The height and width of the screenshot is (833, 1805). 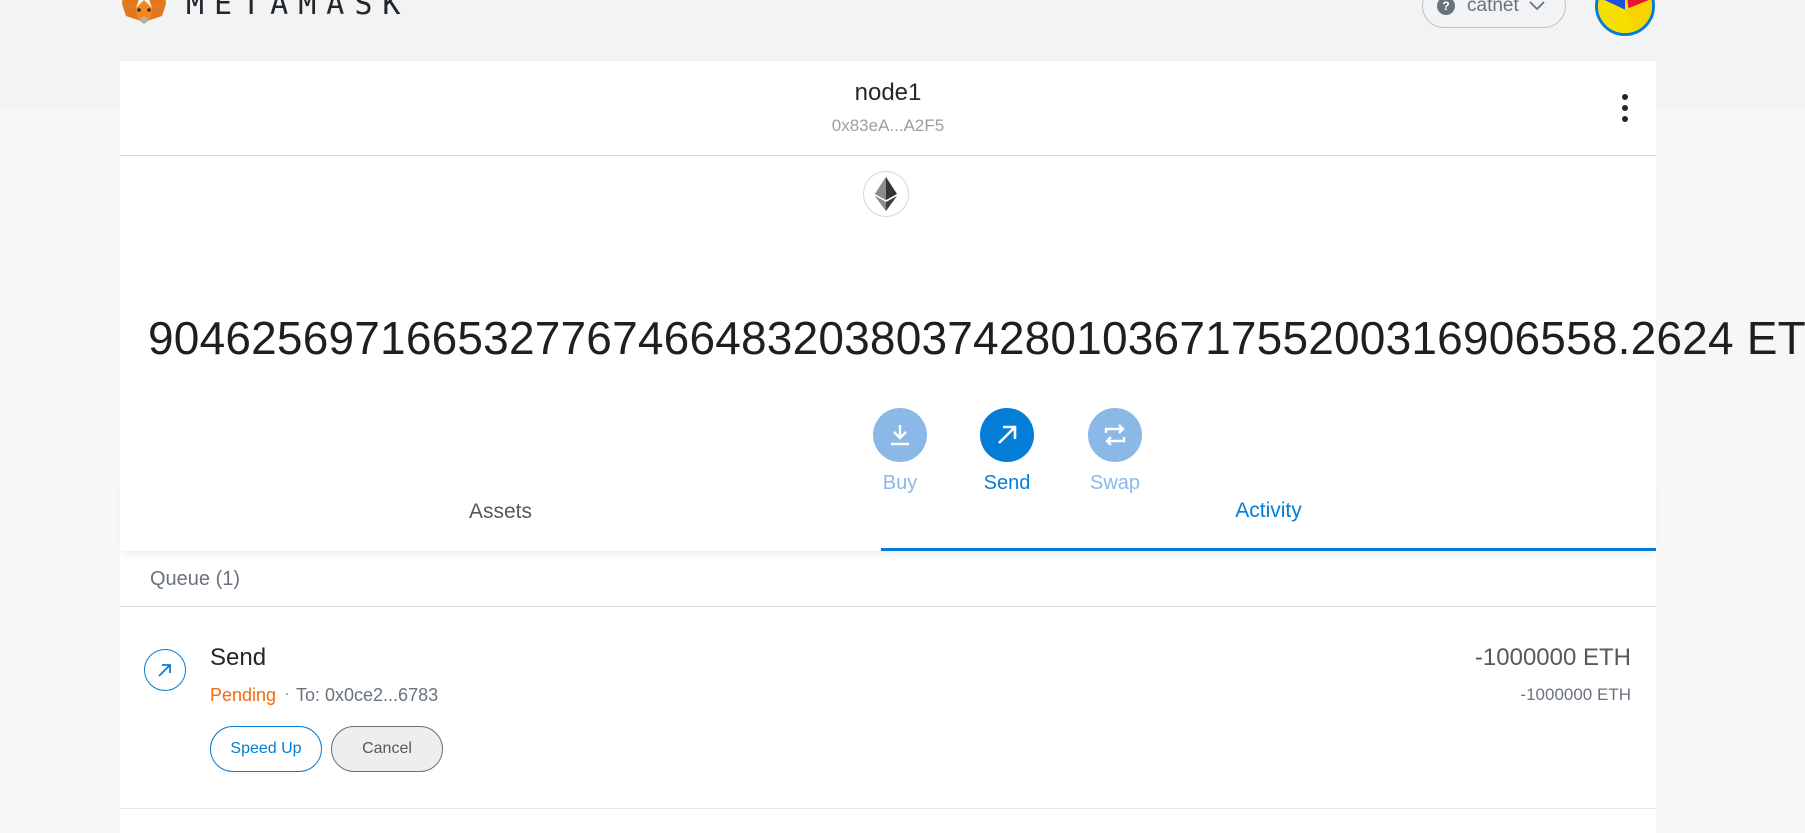 I want to click on queue-header: Queue (1), so click(x=888, y=579).